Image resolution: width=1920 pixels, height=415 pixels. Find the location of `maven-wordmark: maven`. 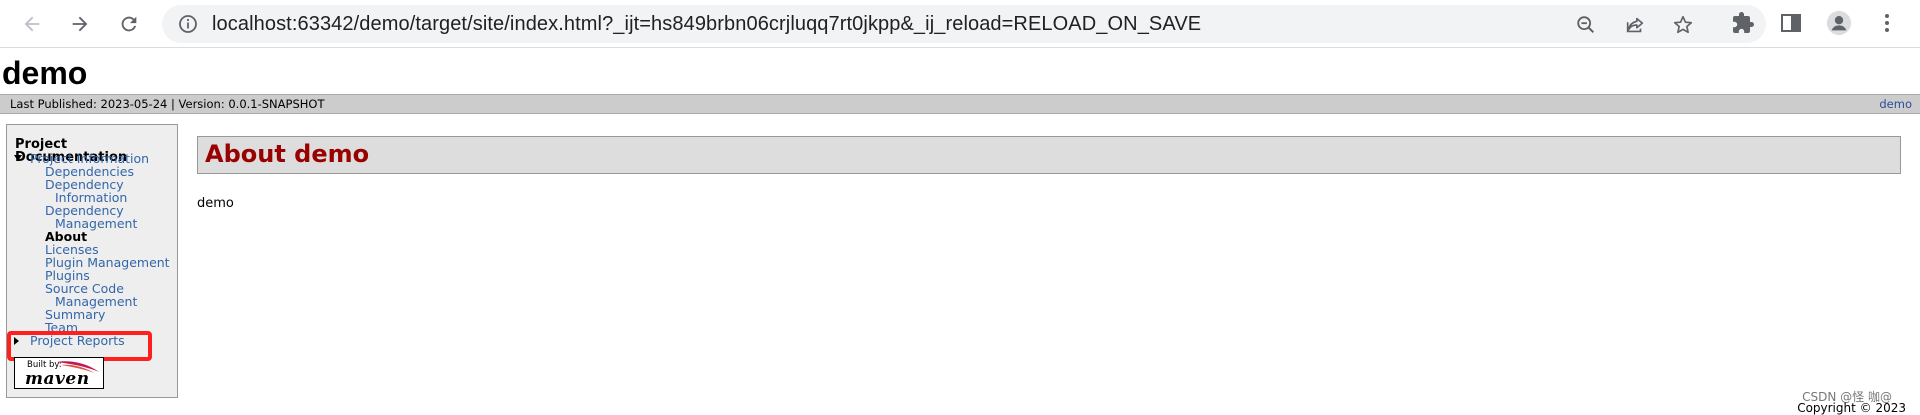

maven-wordmark: maven is located at coordinates (57, 379).